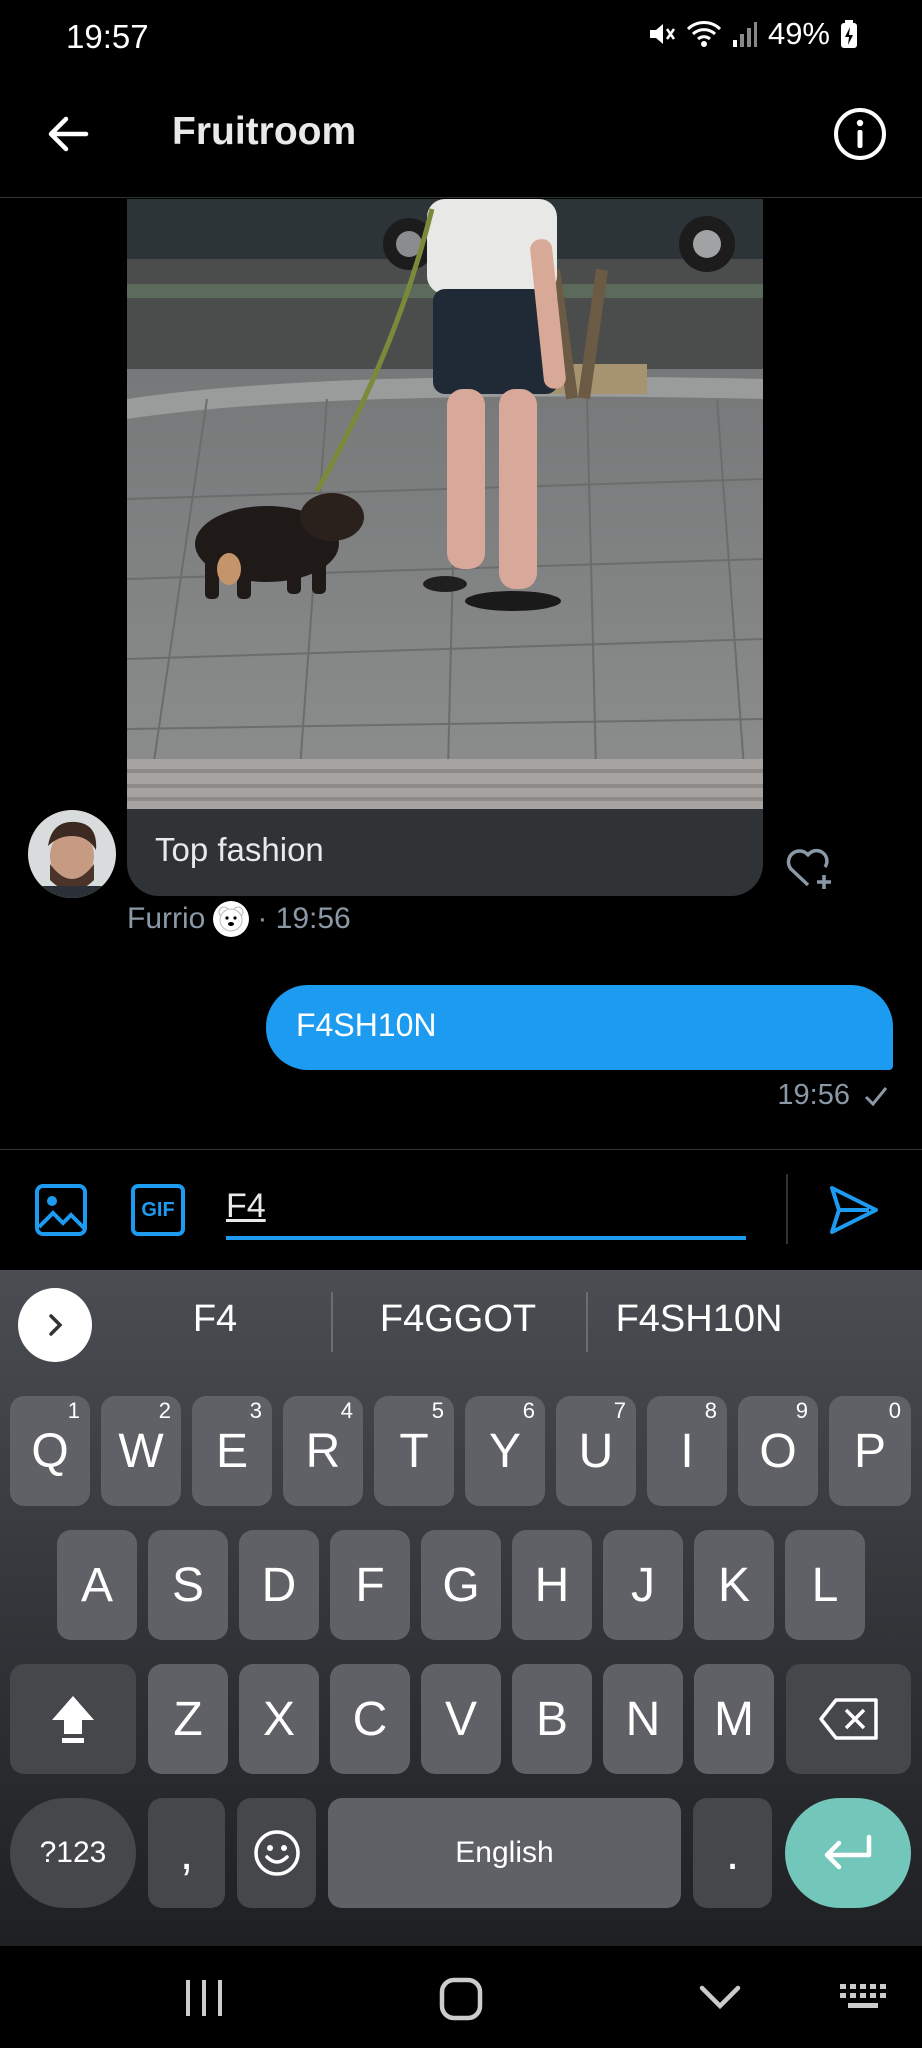 This screenshot has height=2048, width=922. I want to click on key-hint: 6, so click(528, 1410).